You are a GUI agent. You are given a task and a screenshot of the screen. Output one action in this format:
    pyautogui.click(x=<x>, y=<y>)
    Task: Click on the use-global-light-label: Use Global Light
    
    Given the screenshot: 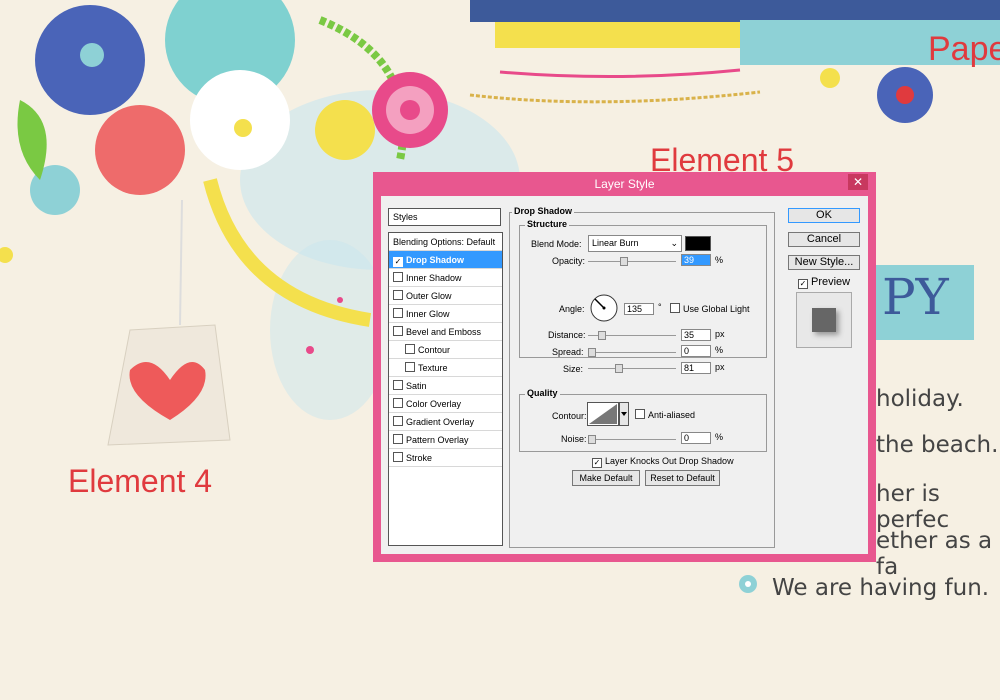 What is the action you would take?
    pyautogui.click(x=716, y=309)
    